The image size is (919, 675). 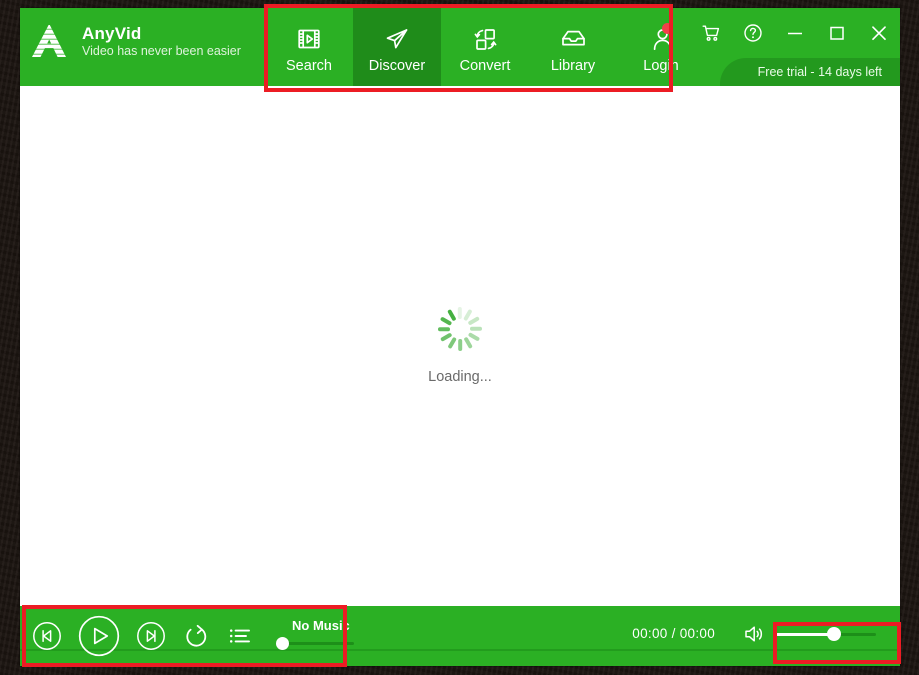 I want to click on nav-label-convert: Convert, so click(x=485, y=66).